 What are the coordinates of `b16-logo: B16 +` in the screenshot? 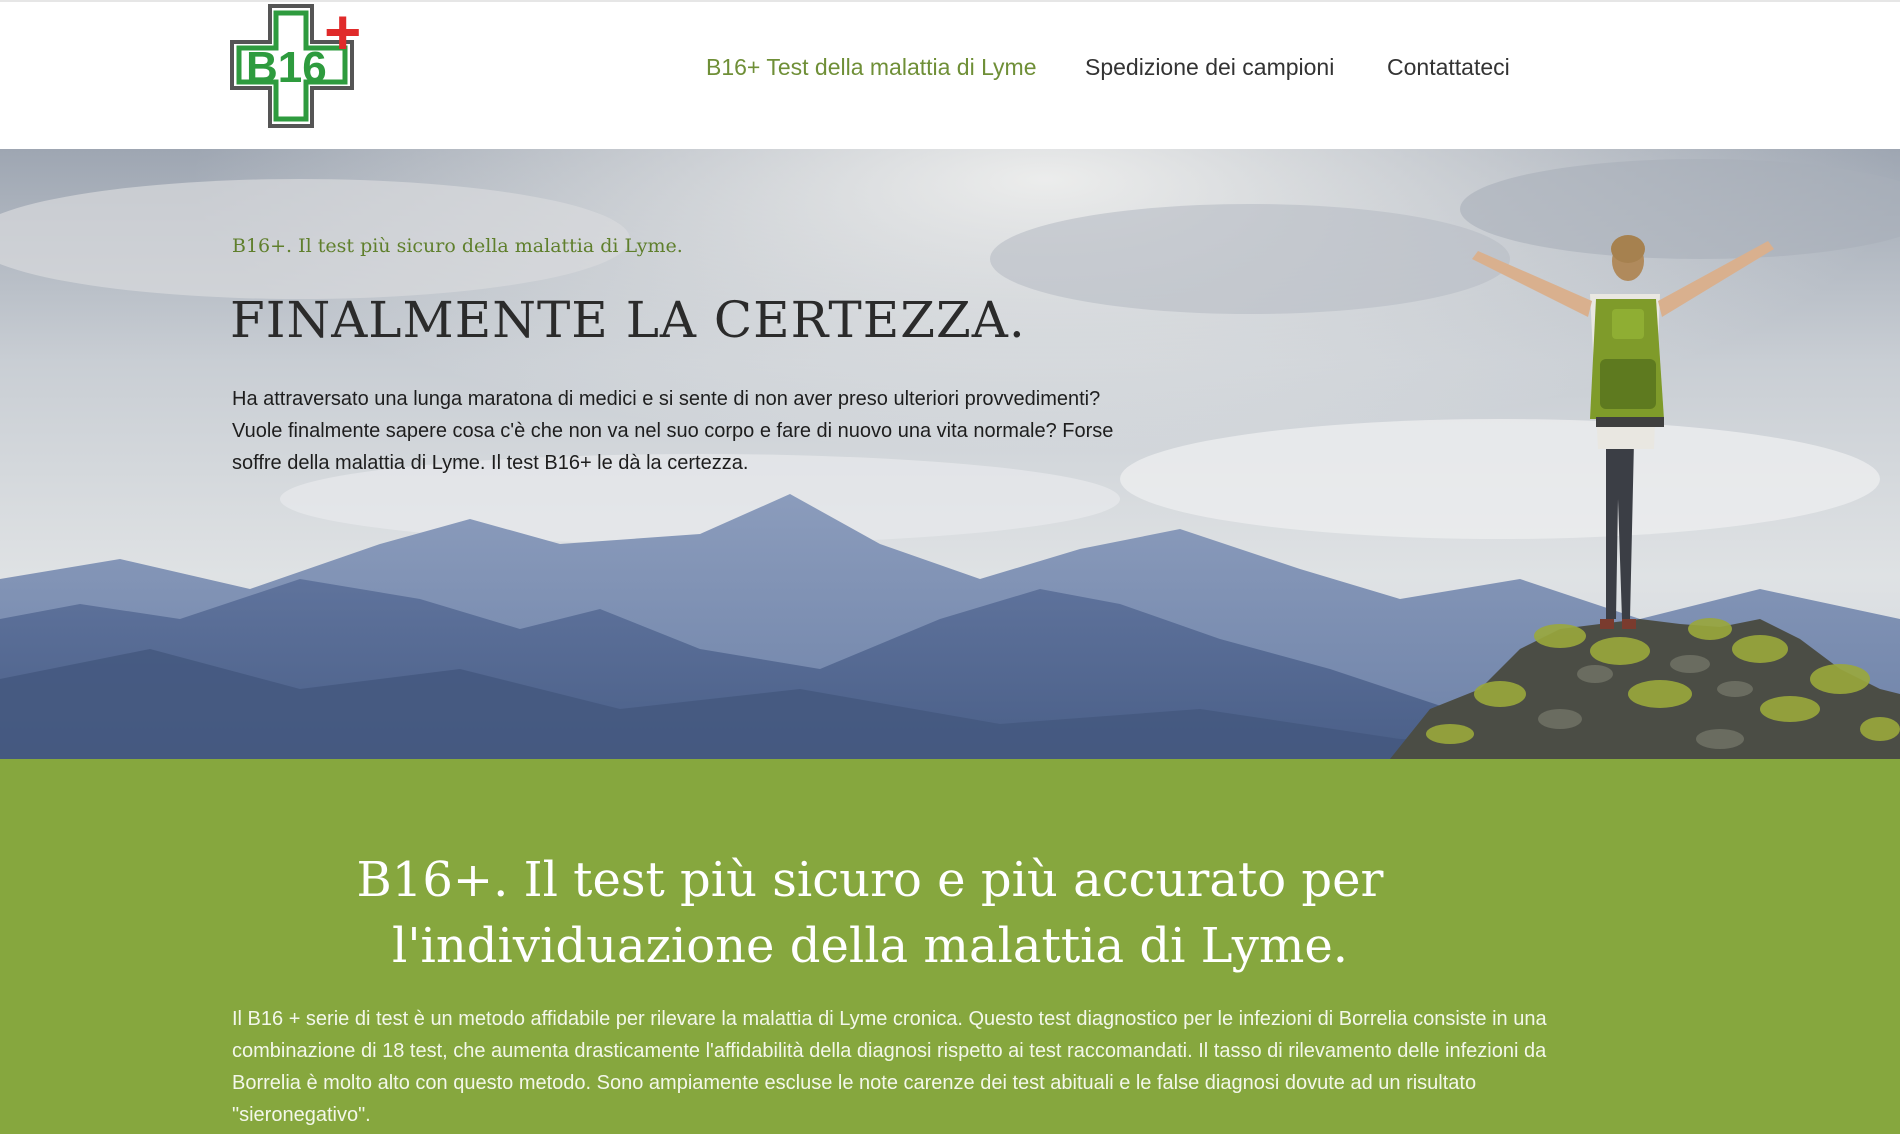 It's located at (298, 66).